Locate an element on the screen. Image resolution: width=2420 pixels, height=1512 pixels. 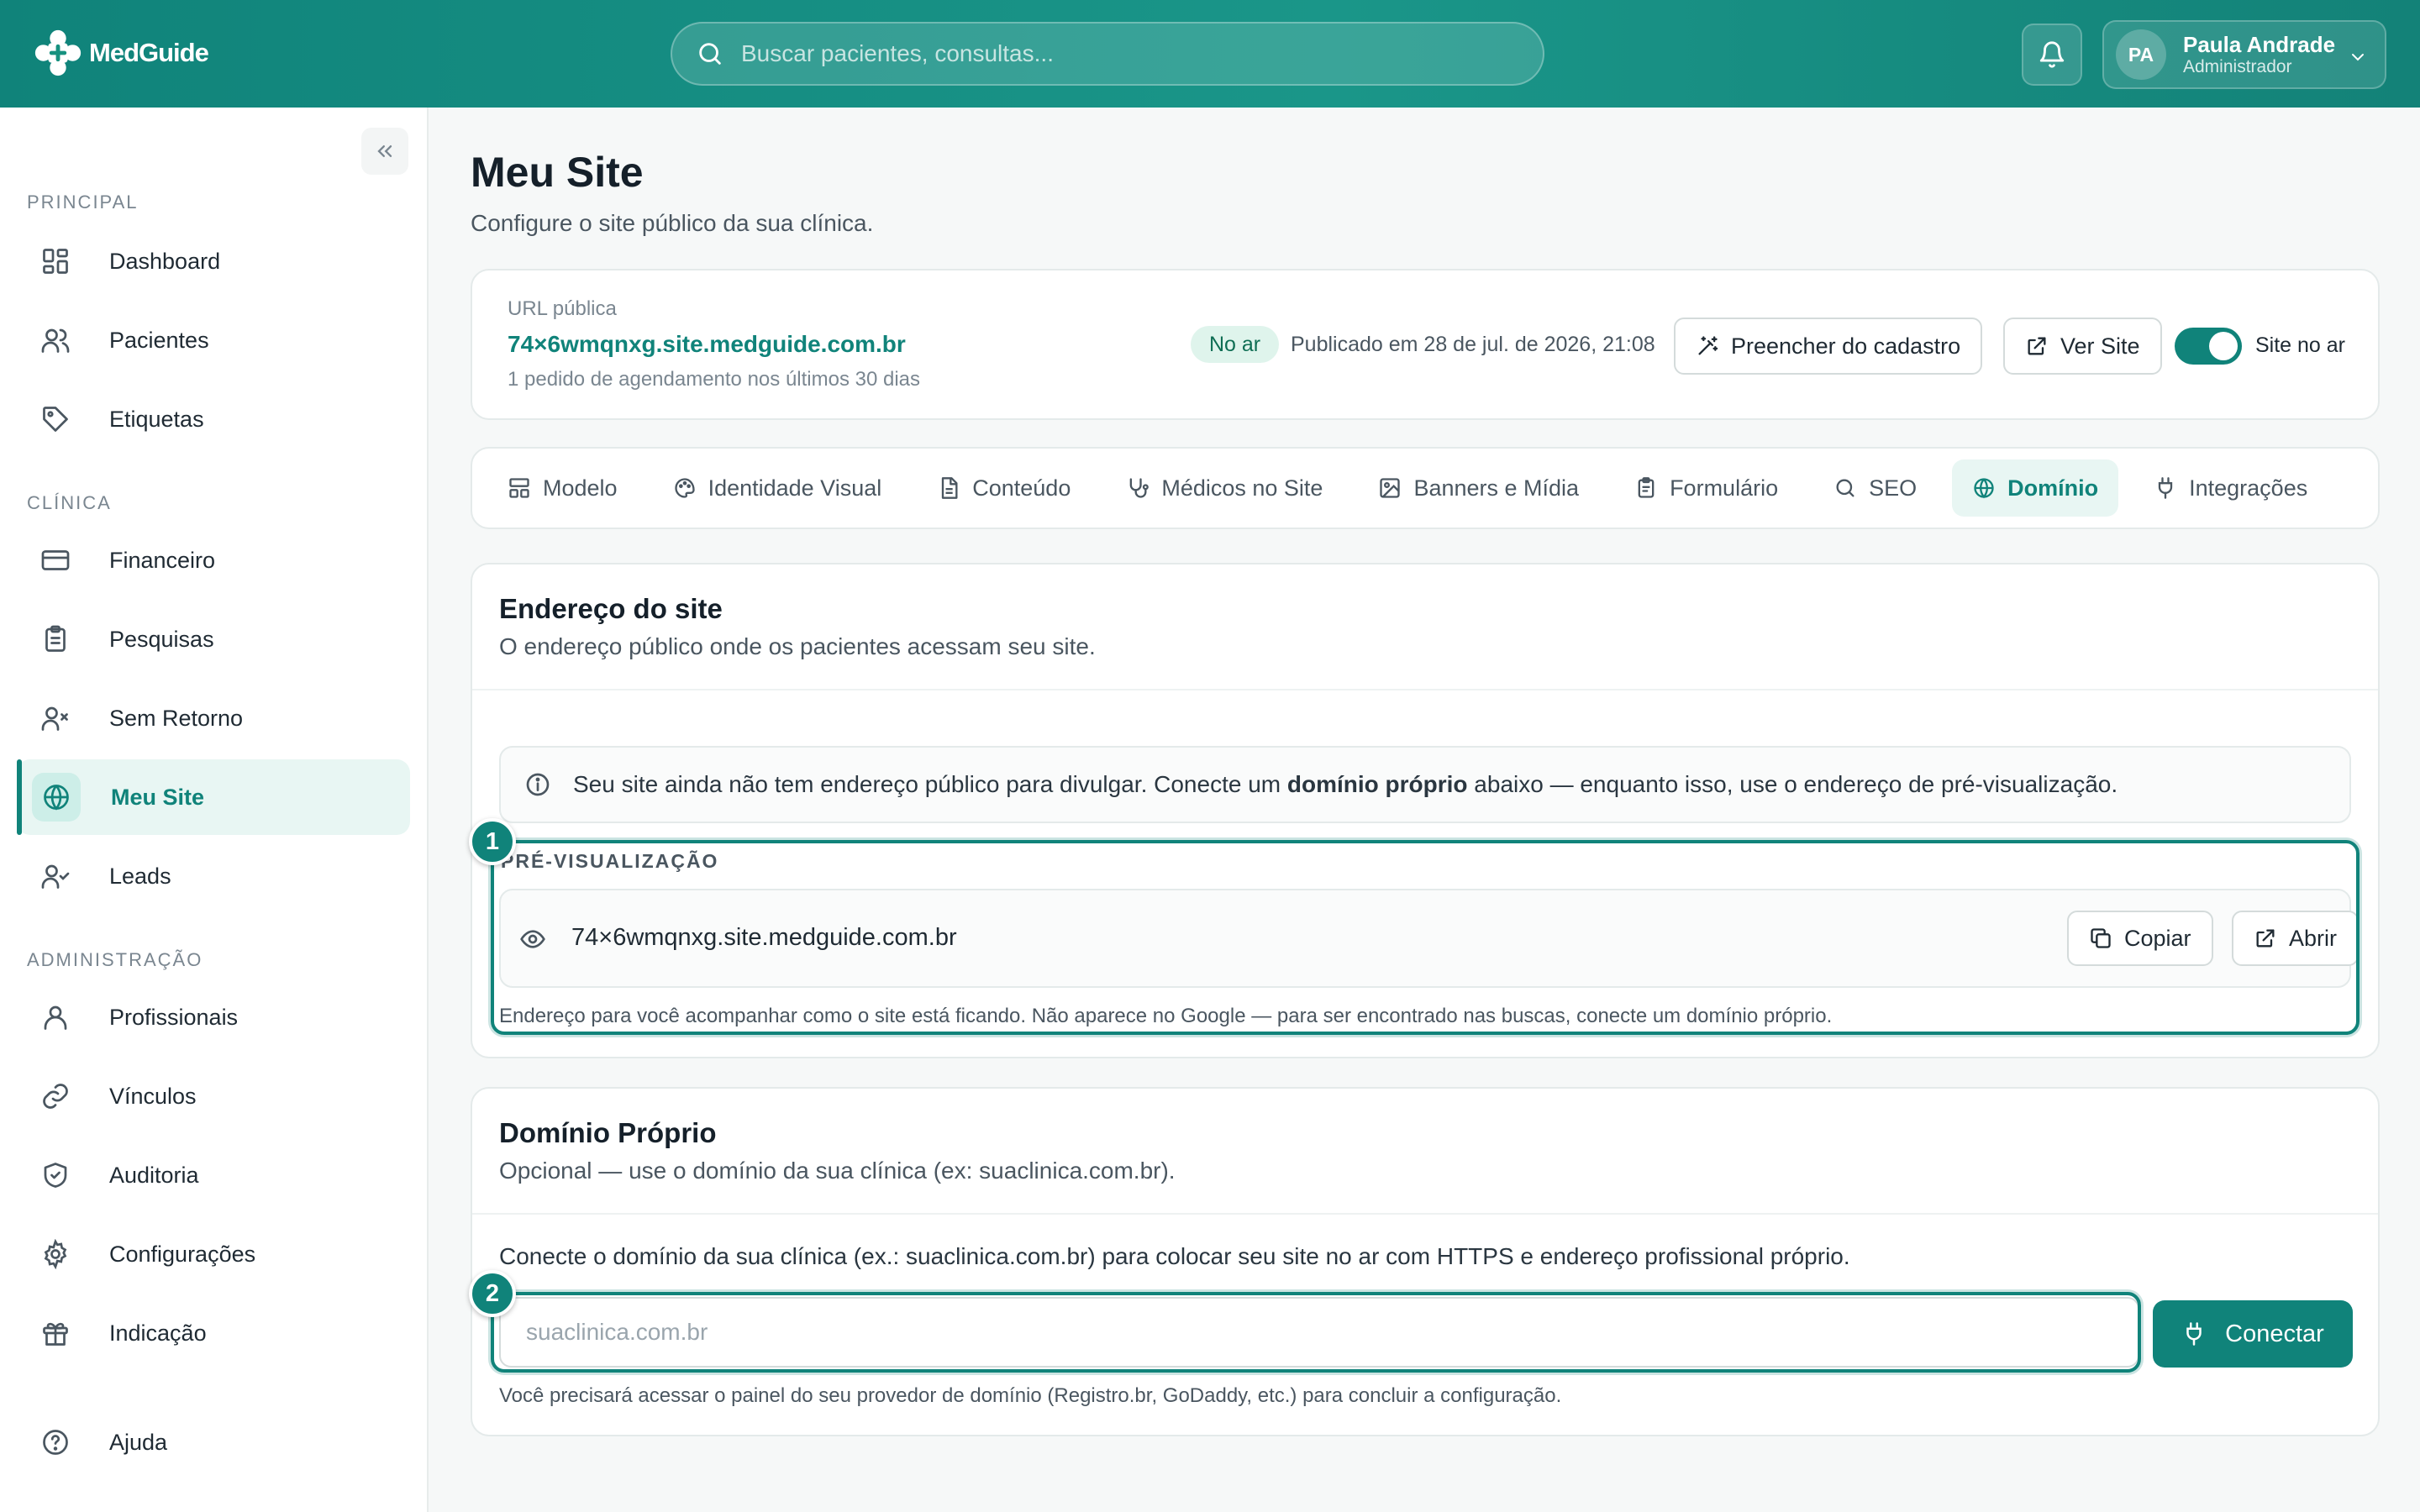
tab-medicos-no-site: Médicos no Site is located at coordinates (1225, 488).